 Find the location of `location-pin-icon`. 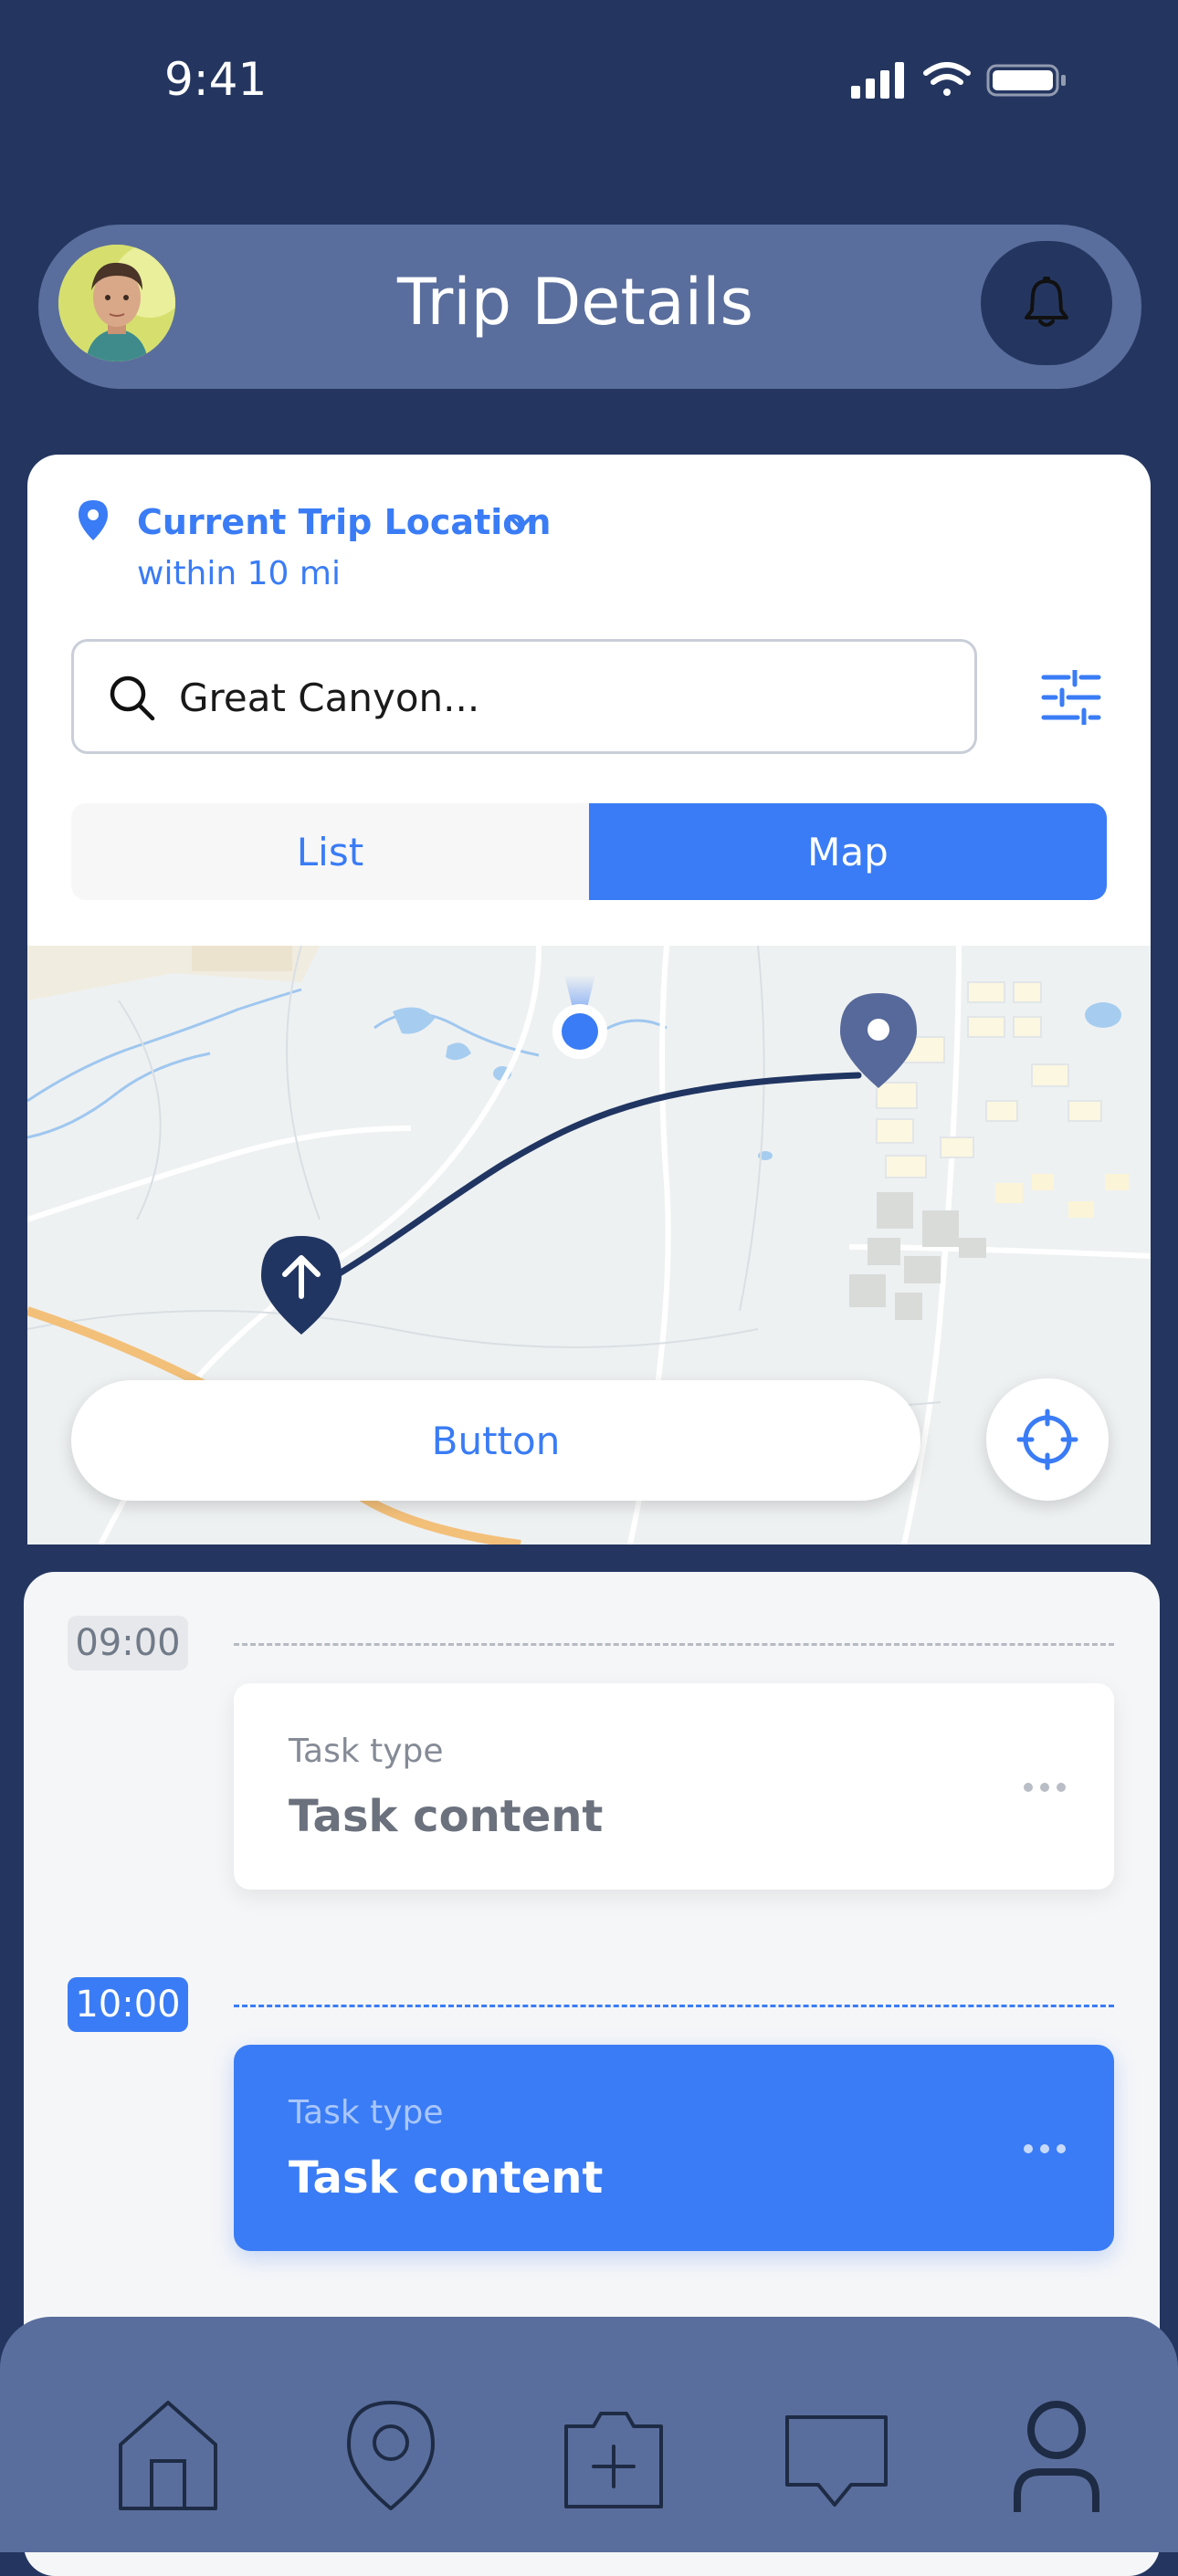

location-pin-icon is located at coordinates (93, 520).